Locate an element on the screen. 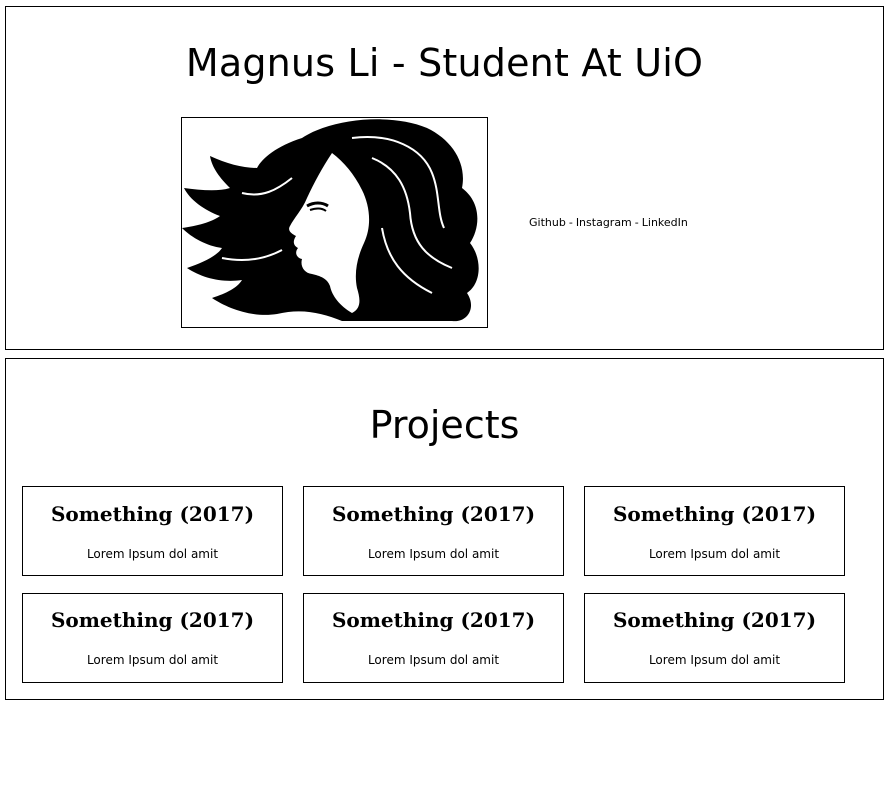  woman-silhouette-icon is located at coordinates (330, 220).